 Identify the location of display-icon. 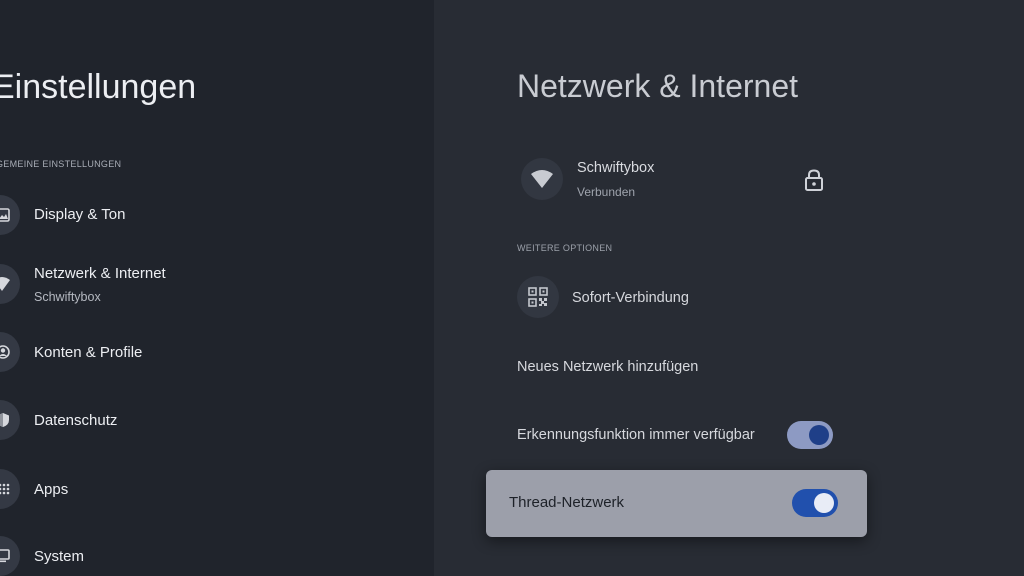
(10, 215).